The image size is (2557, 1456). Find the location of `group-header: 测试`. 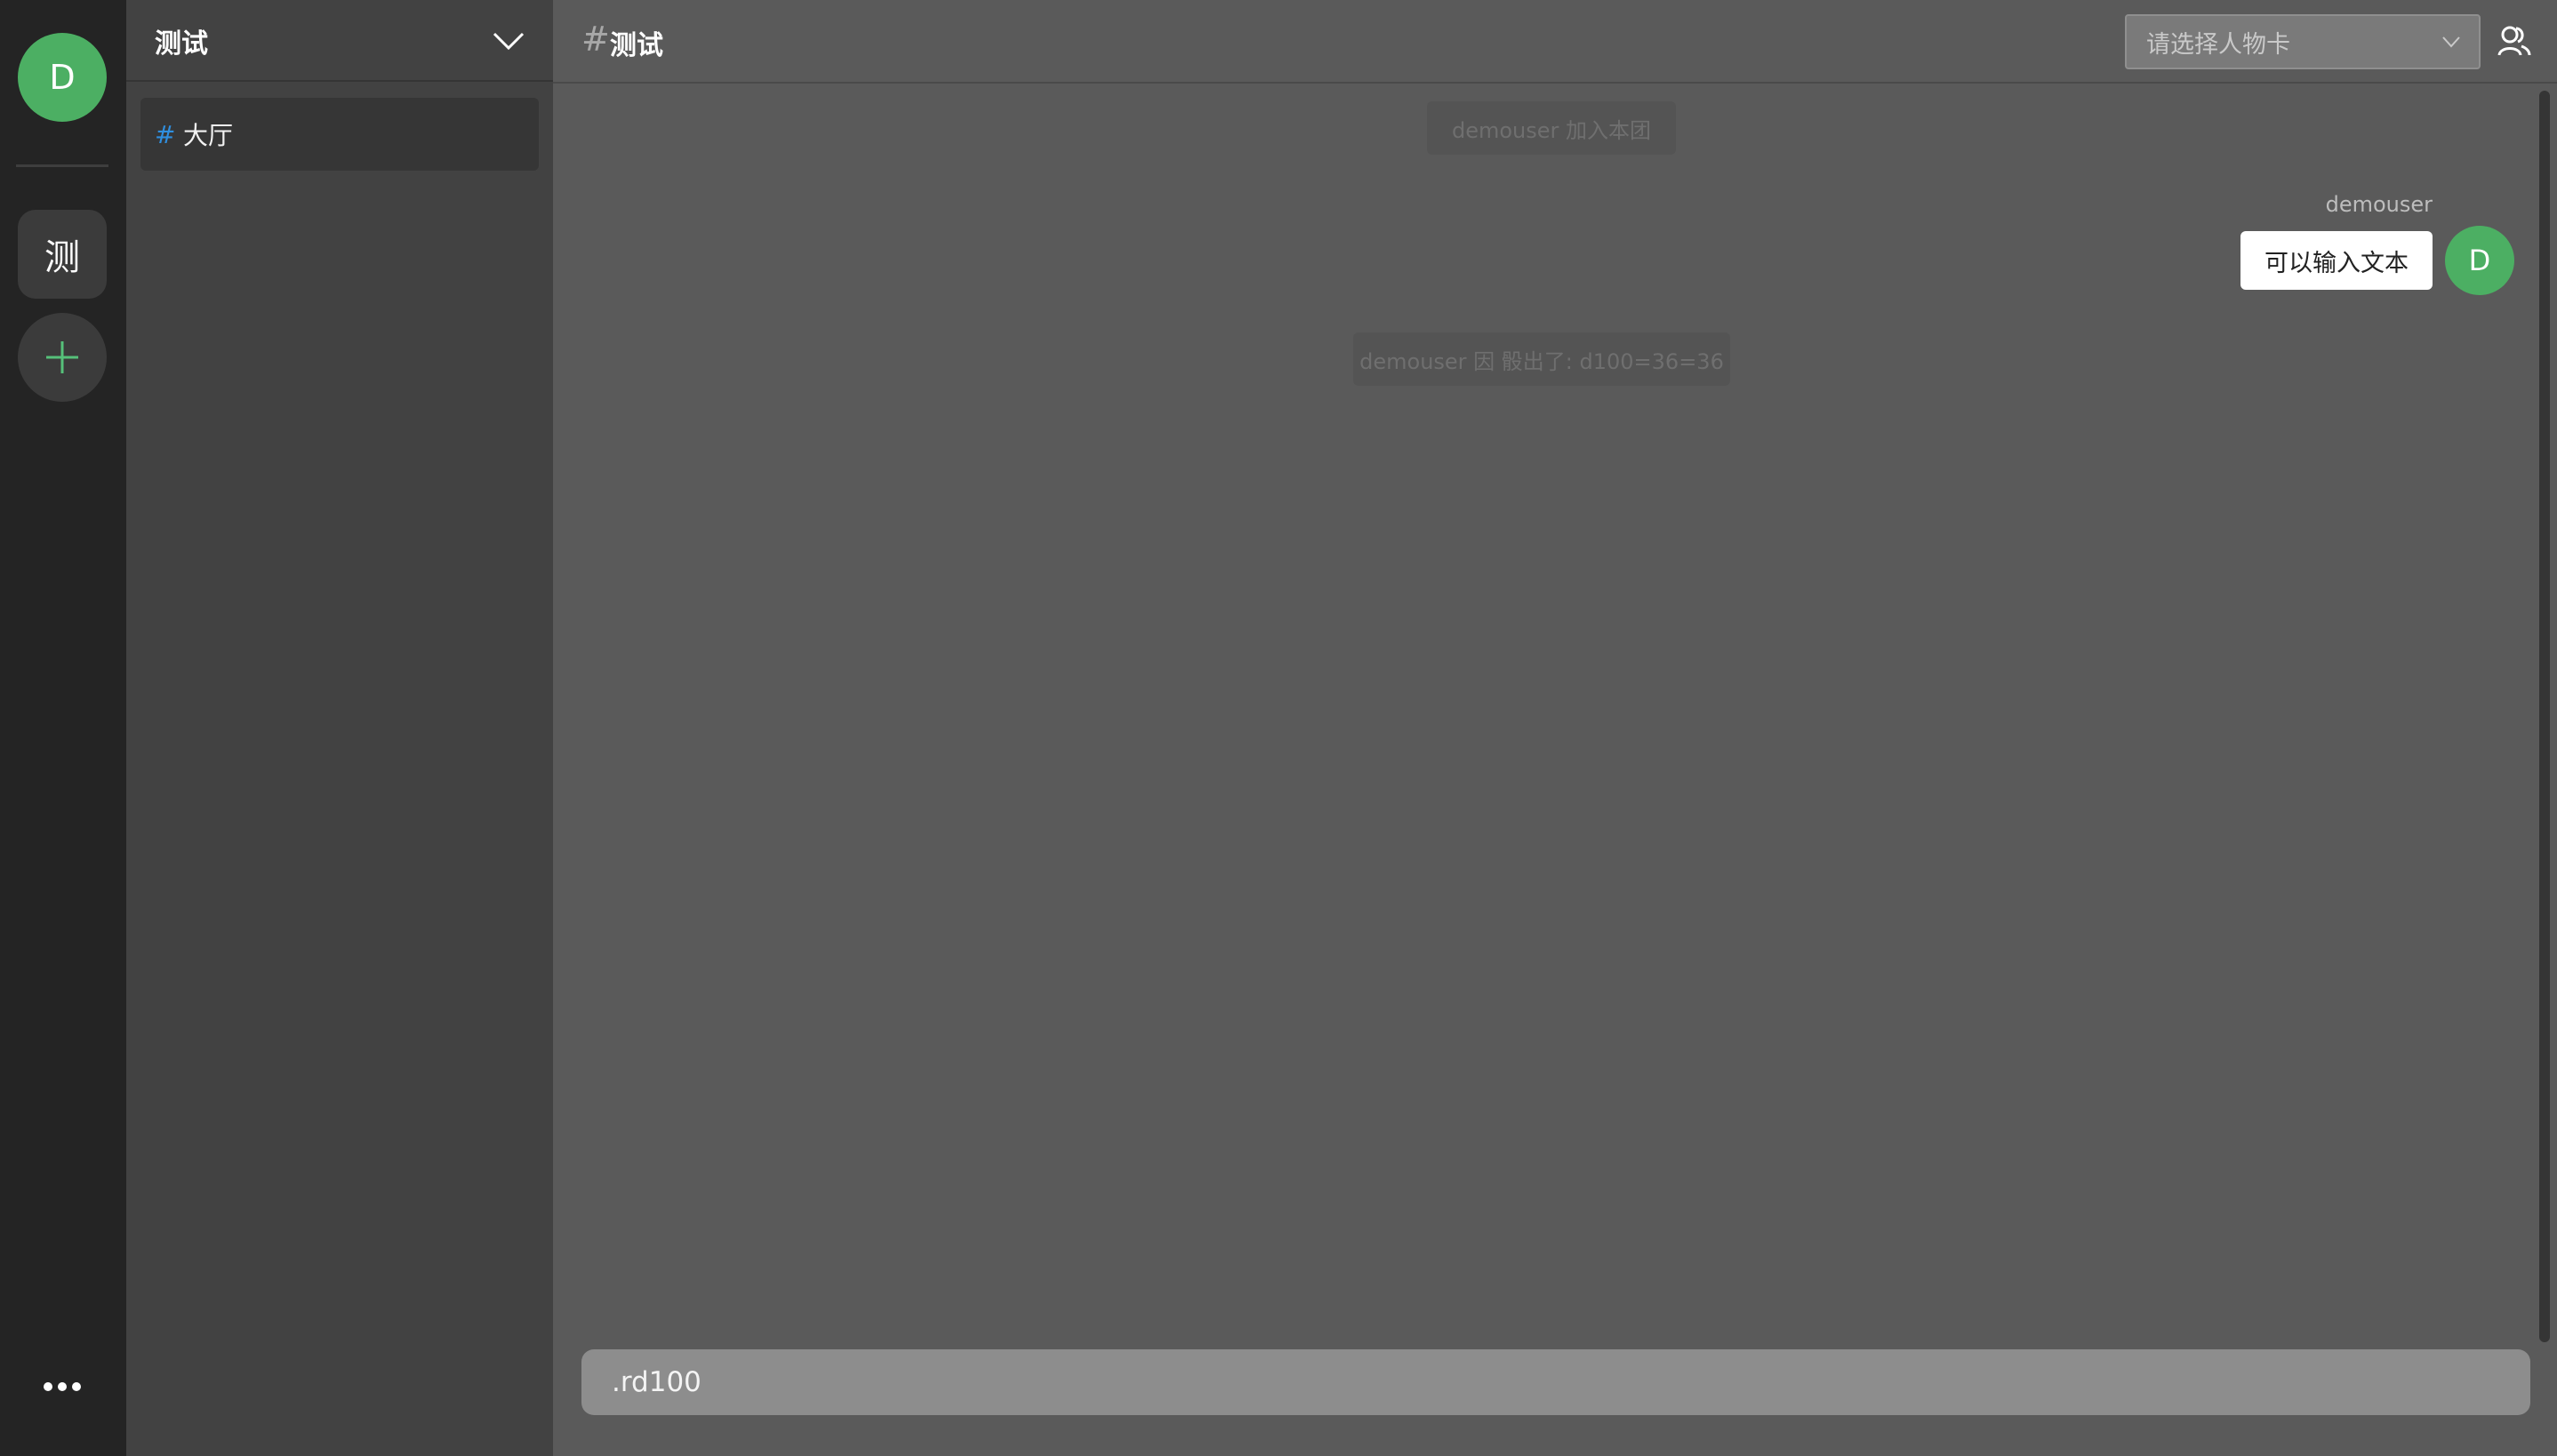

group-header: 测试 is located at coordinates (339, 41).